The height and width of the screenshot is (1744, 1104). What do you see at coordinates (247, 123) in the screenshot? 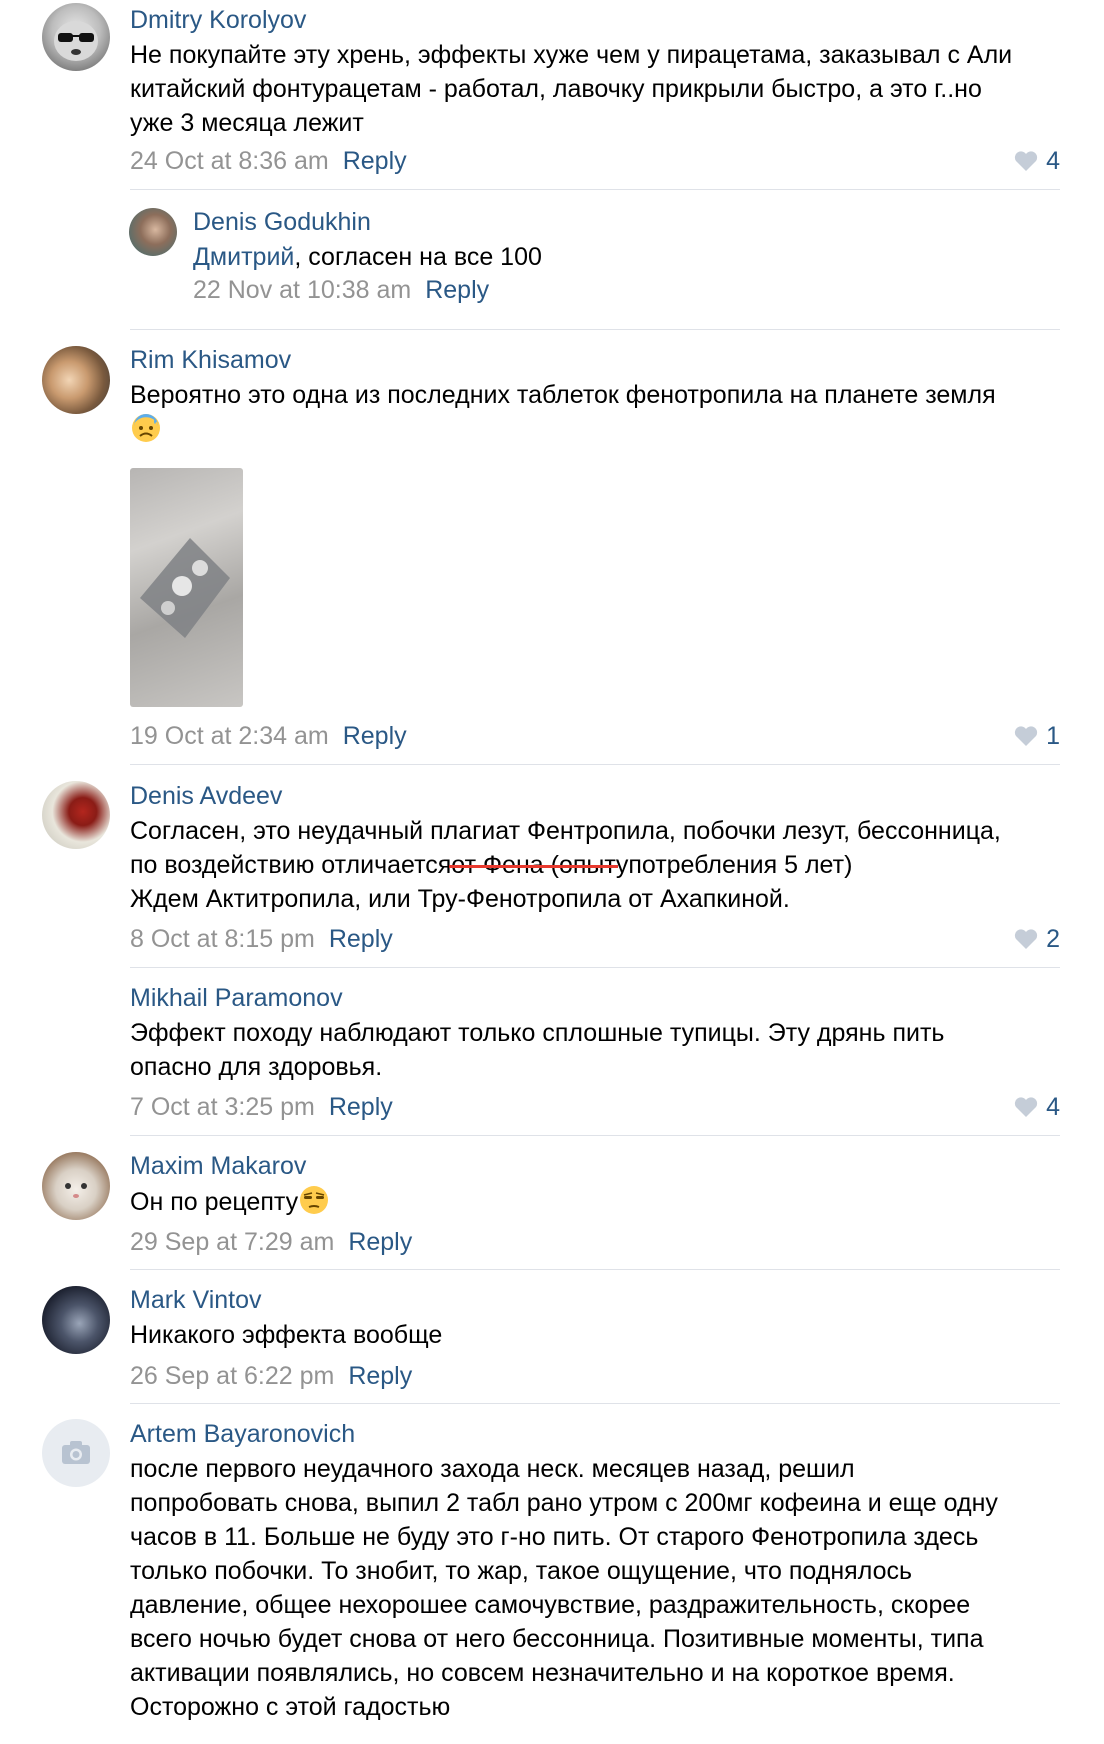
I see `comment-line: уже 3 месяца лежит` at bounding box center [247, 123].